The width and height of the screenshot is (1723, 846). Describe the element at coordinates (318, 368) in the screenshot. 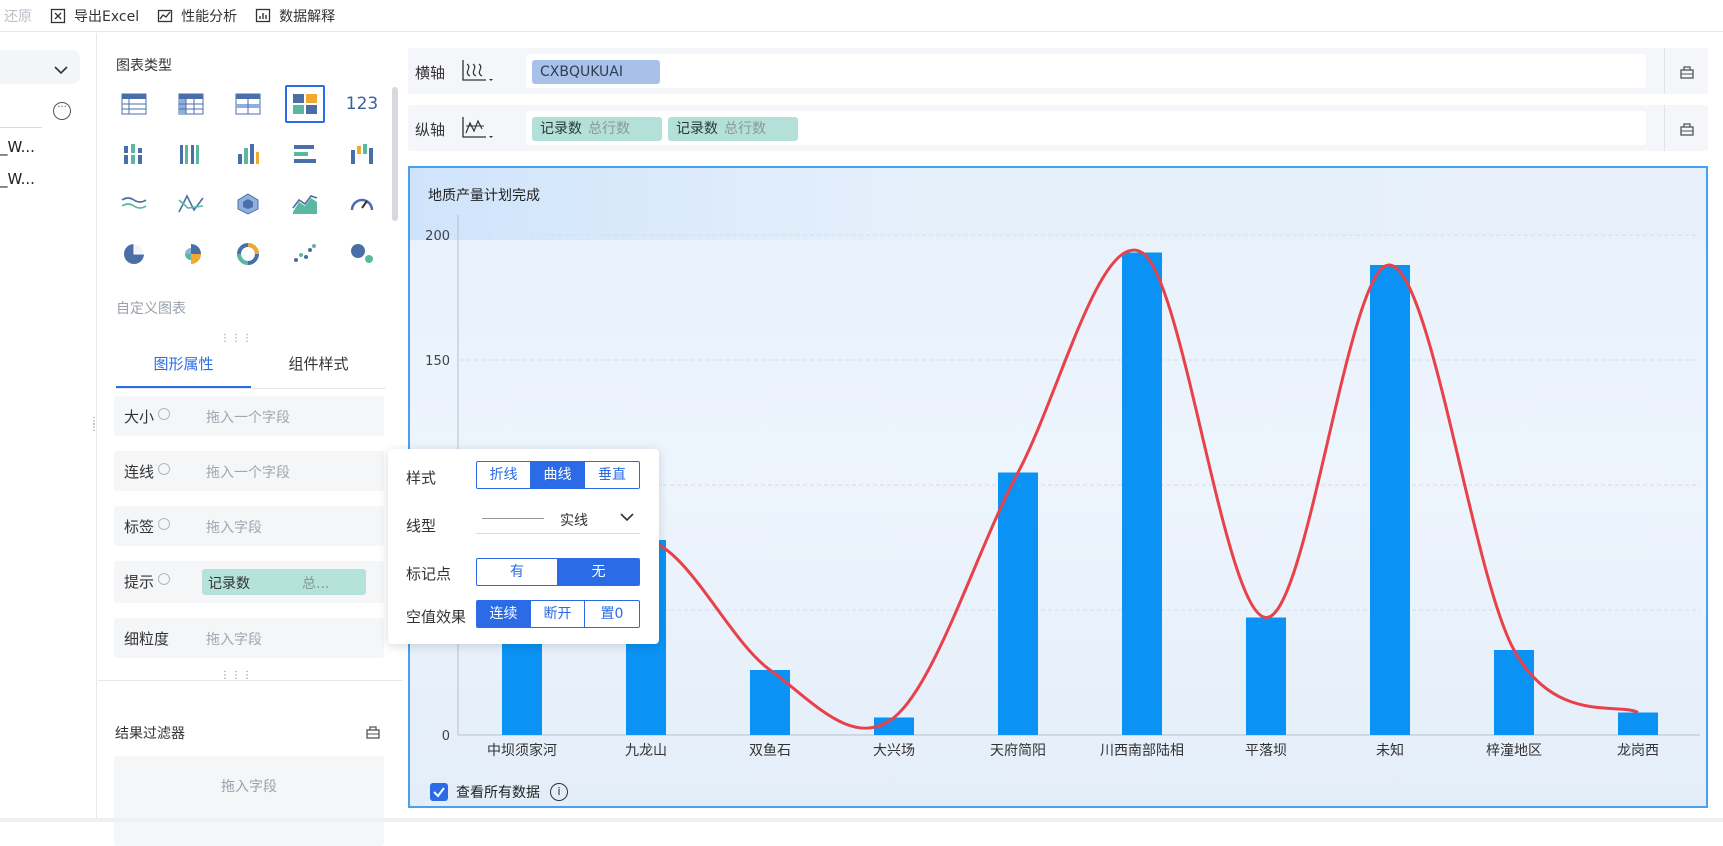

I see `tab-component-style: 组件样式` at that location.